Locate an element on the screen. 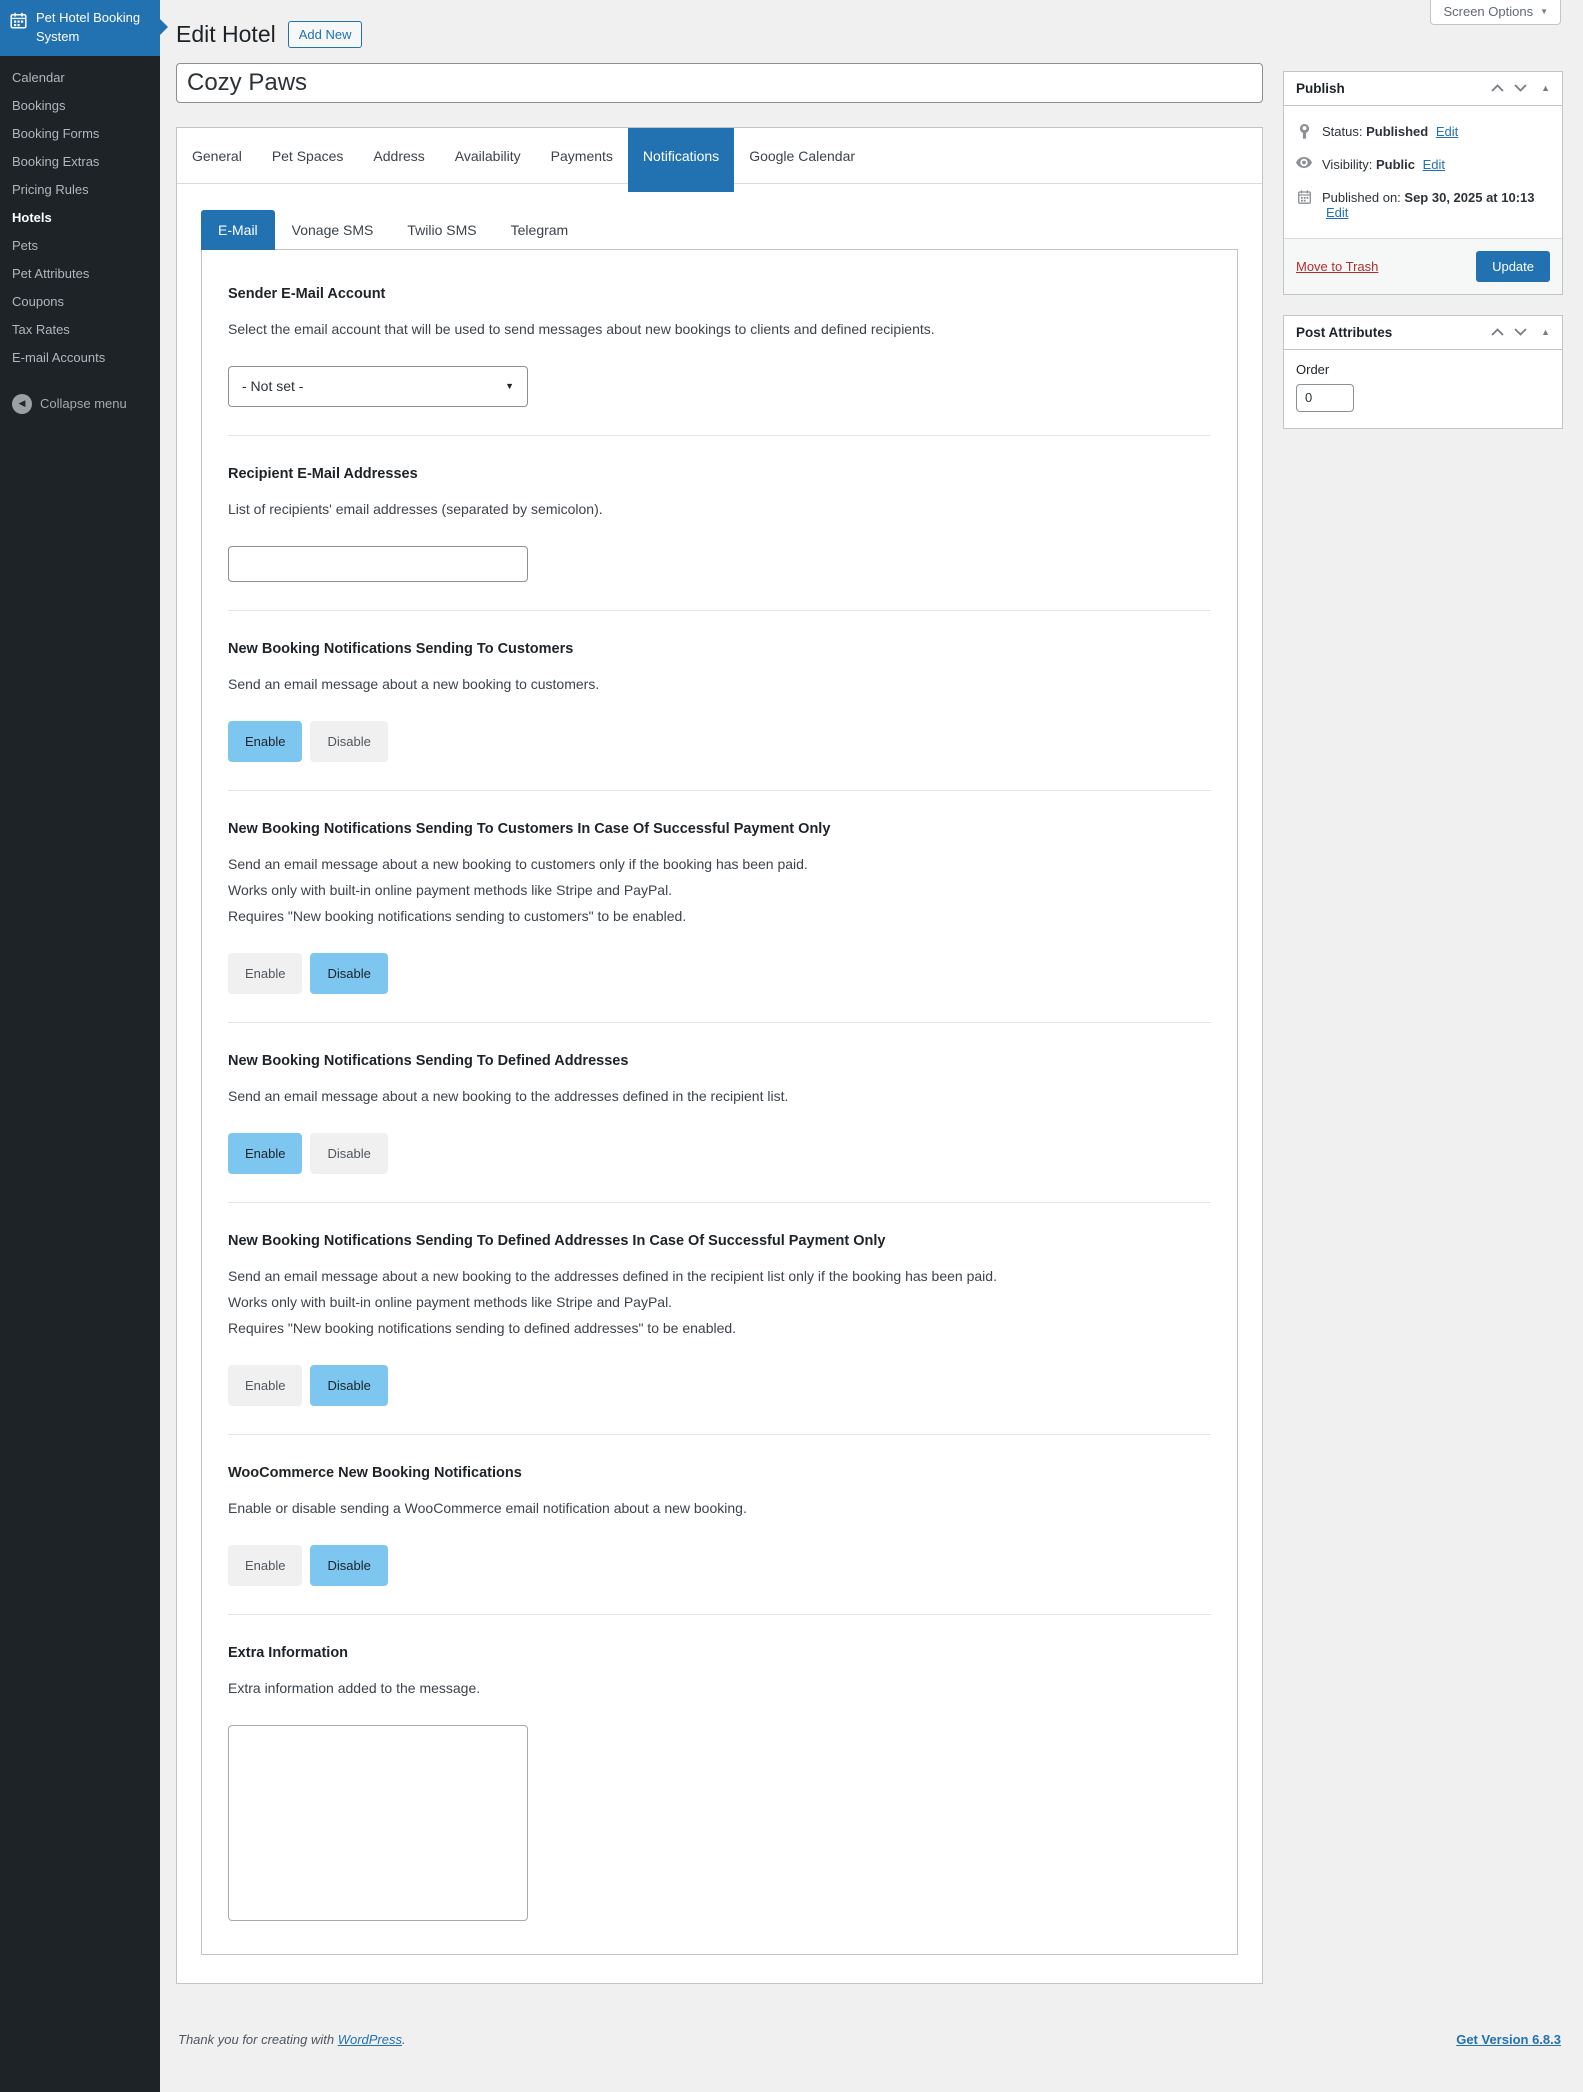 Image resolution: width=1583 pixels, height=2092 pixels. tab-notifications: Notifications is located at coordinates (681, 159).